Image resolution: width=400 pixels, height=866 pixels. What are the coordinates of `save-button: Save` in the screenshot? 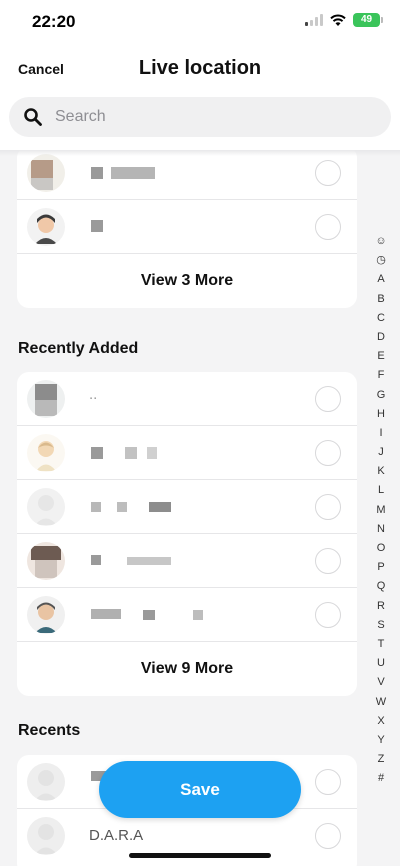 It's located at (200, 789).